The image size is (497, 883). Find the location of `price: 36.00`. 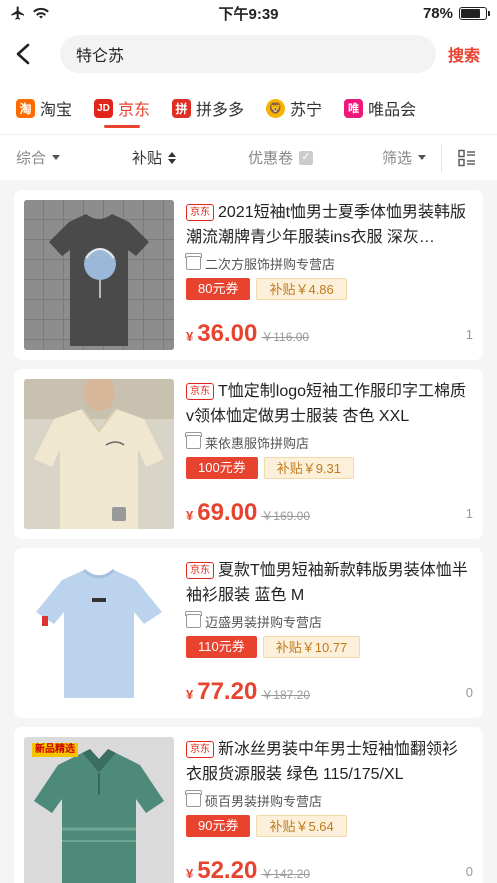

price: 36.00 is located at coordinates (227, 333).